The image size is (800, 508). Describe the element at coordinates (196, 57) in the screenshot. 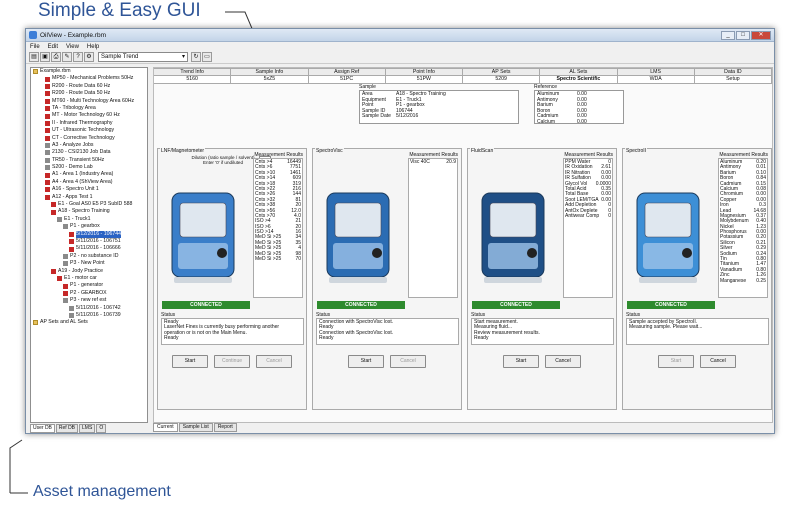

I see `refresh-icon: ↻` at that location.